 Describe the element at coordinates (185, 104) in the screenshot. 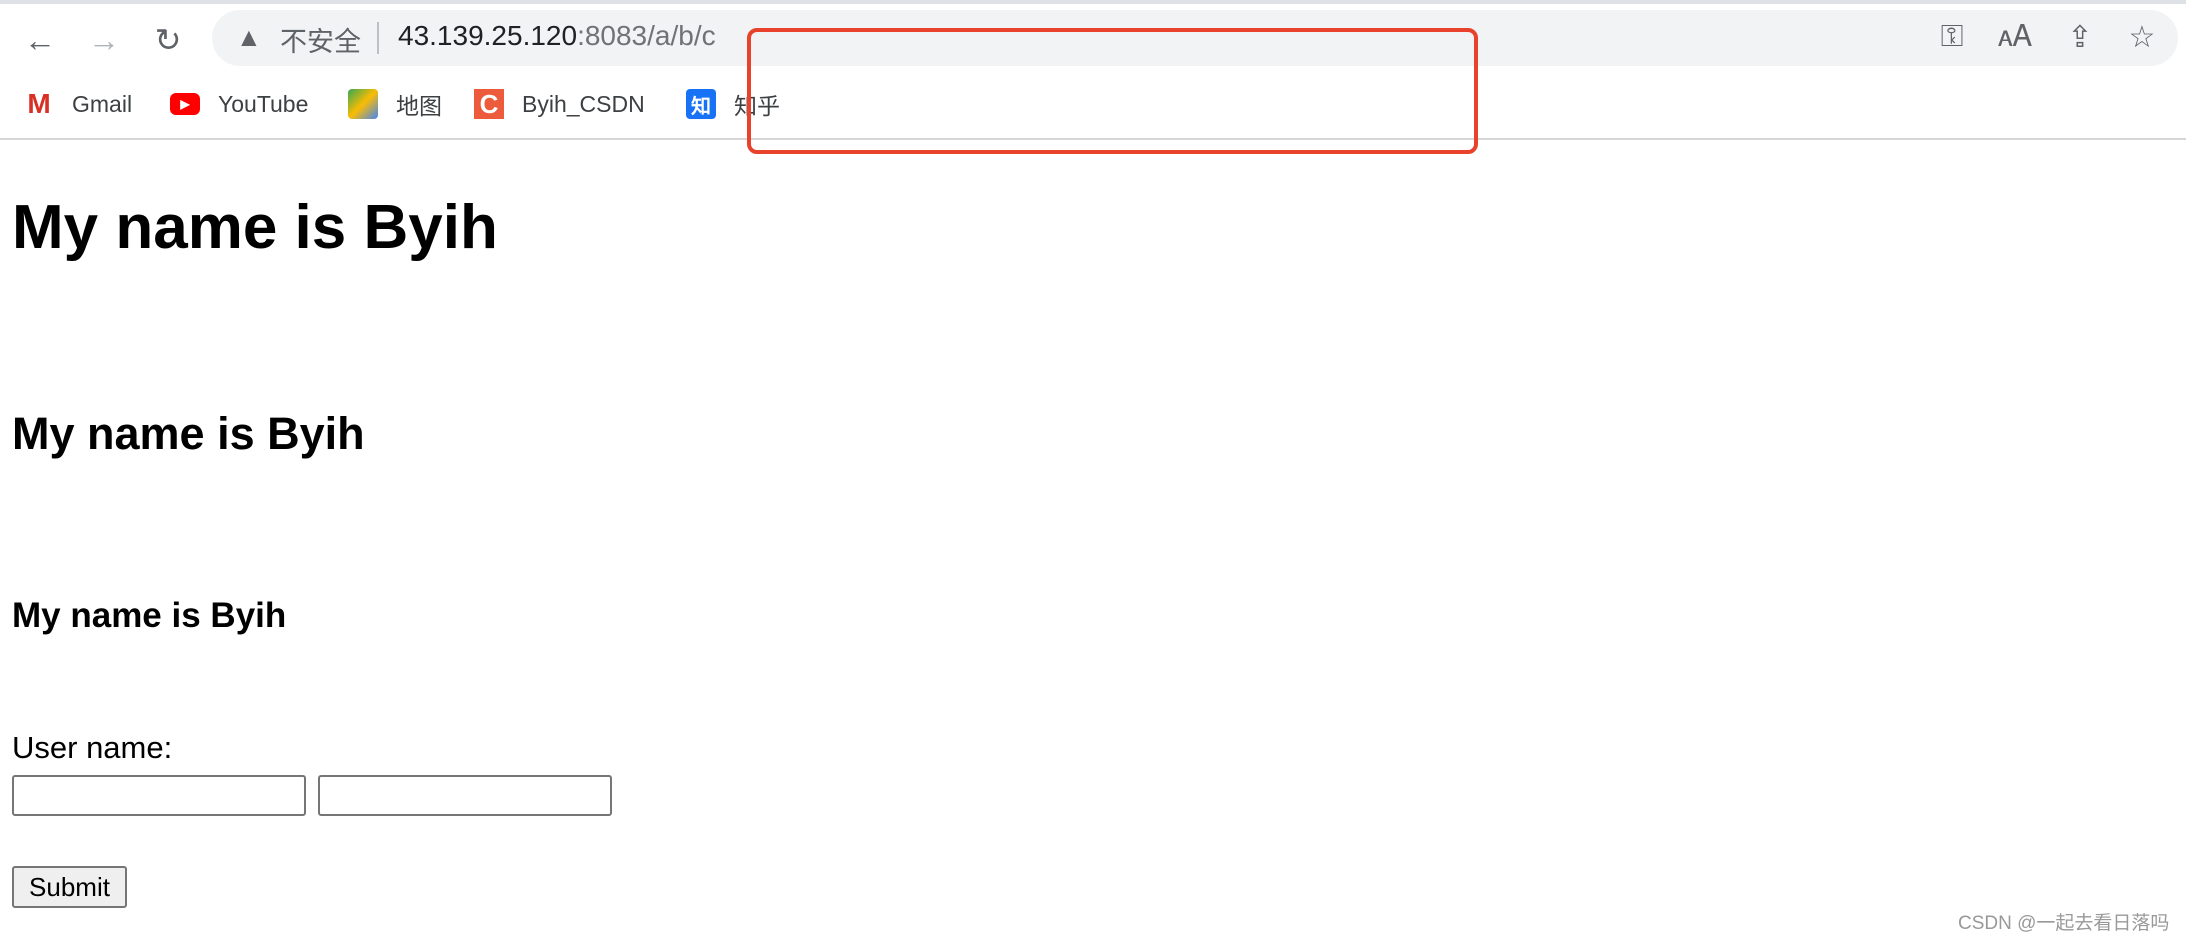

I see `youtube-icon: ▶` at that location.